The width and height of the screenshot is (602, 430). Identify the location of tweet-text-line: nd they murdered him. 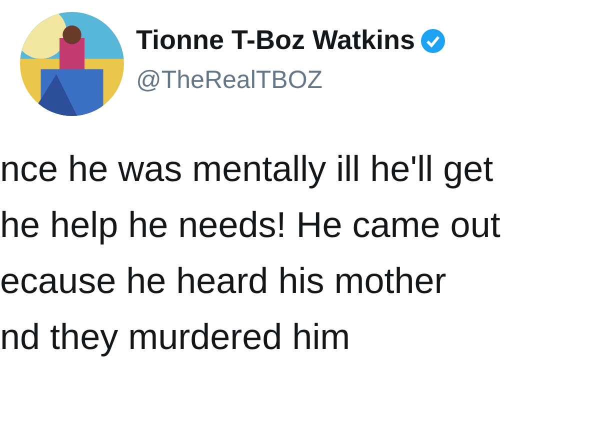
(176, 337).